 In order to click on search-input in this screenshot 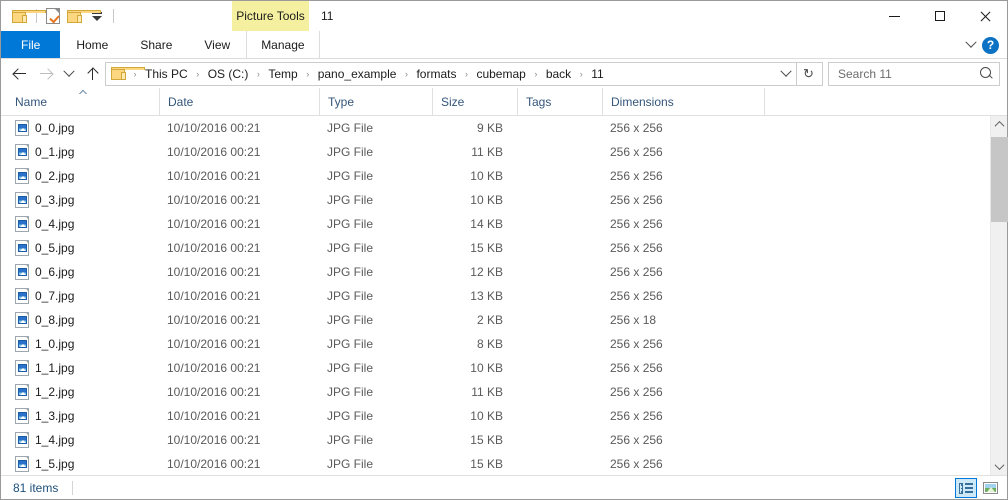, I will do `click(909, 73)`.